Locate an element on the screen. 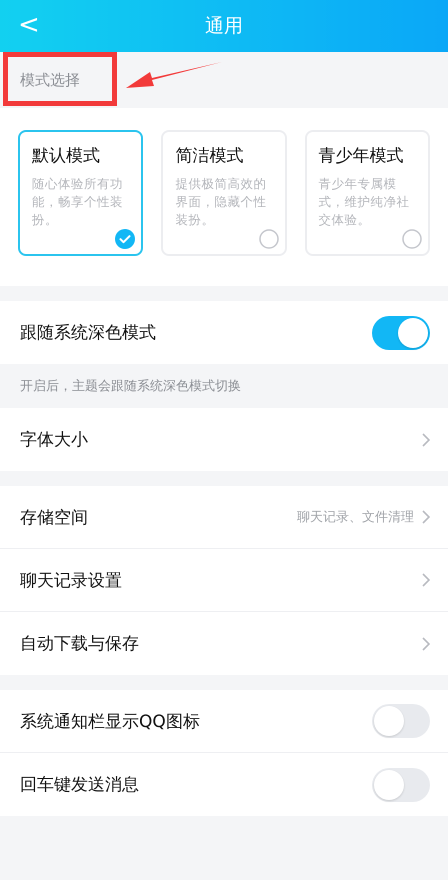 This screenshot has height=880, width=448. mode-description: 青少年专属模式，维护纯净社交体验。 is located at coordinates (364, 202).